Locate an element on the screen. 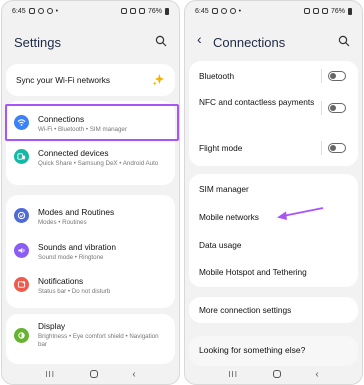 The width and height of the screenshot is (364, 385). nfc-toggle is located at coordinates (337, 108).